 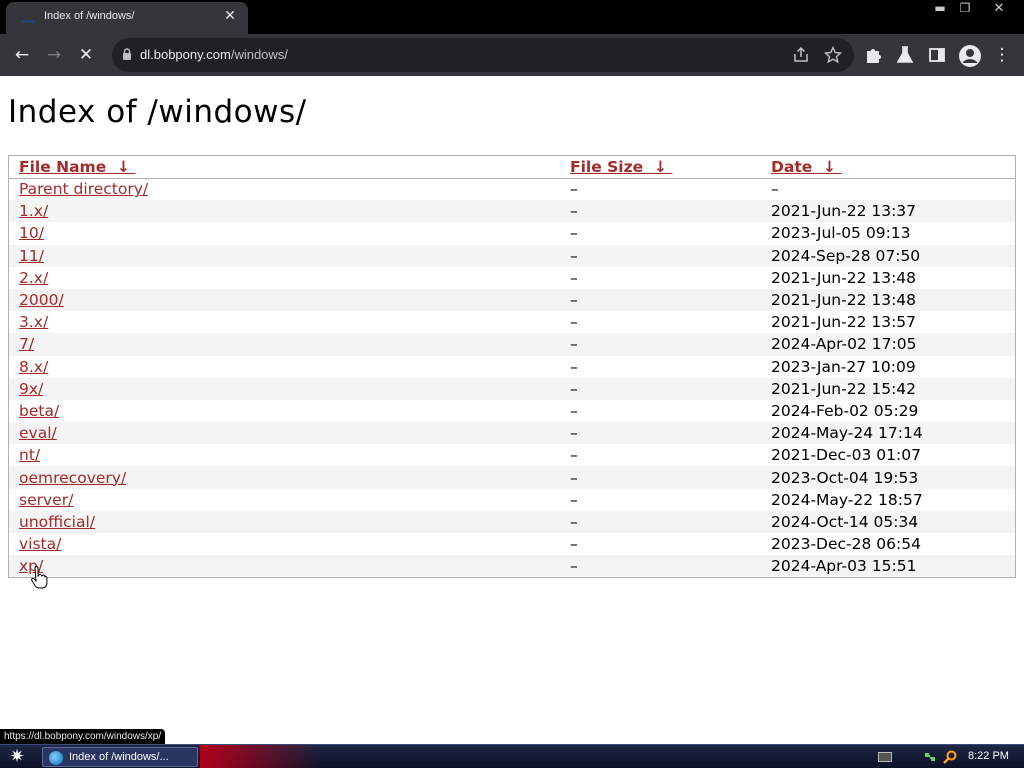 What do you see at coordinates (22, 55) in the screenshot?
I see `back-button: ←` at bounding box center [22, 55].